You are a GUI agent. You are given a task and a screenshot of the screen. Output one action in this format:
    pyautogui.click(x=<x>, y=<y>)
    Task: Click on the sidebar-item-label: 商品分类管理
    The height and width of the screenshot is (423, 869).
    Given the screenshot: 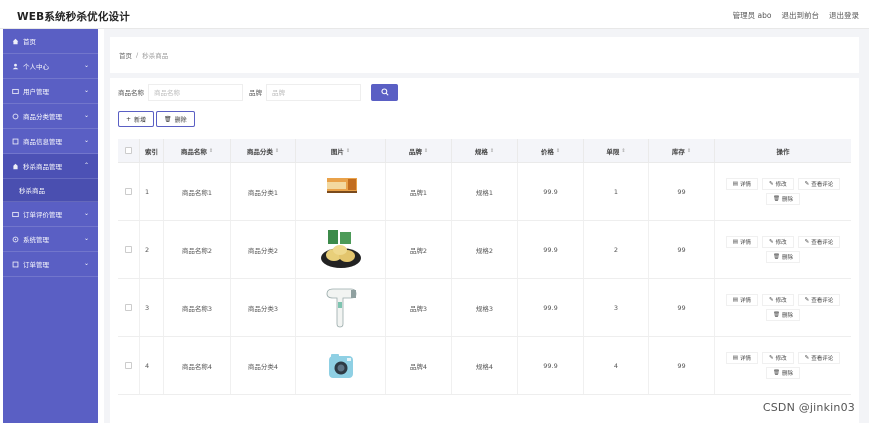 What is the action you would take?
    pyautogui.click(x=42, y=117)
    